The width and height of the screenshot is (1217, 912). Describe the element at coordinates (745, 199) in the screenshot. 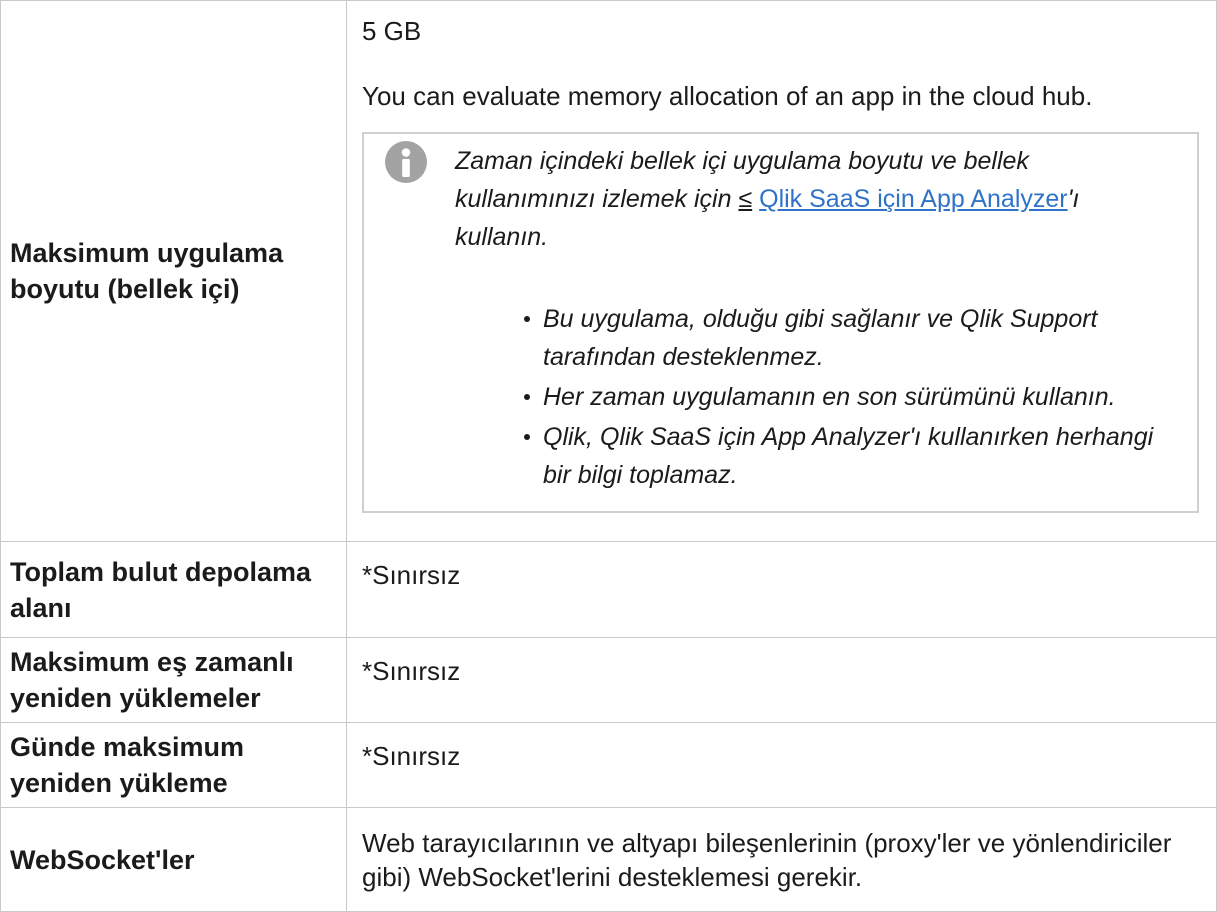

I see `external-link-glyph: ≤` at that location.